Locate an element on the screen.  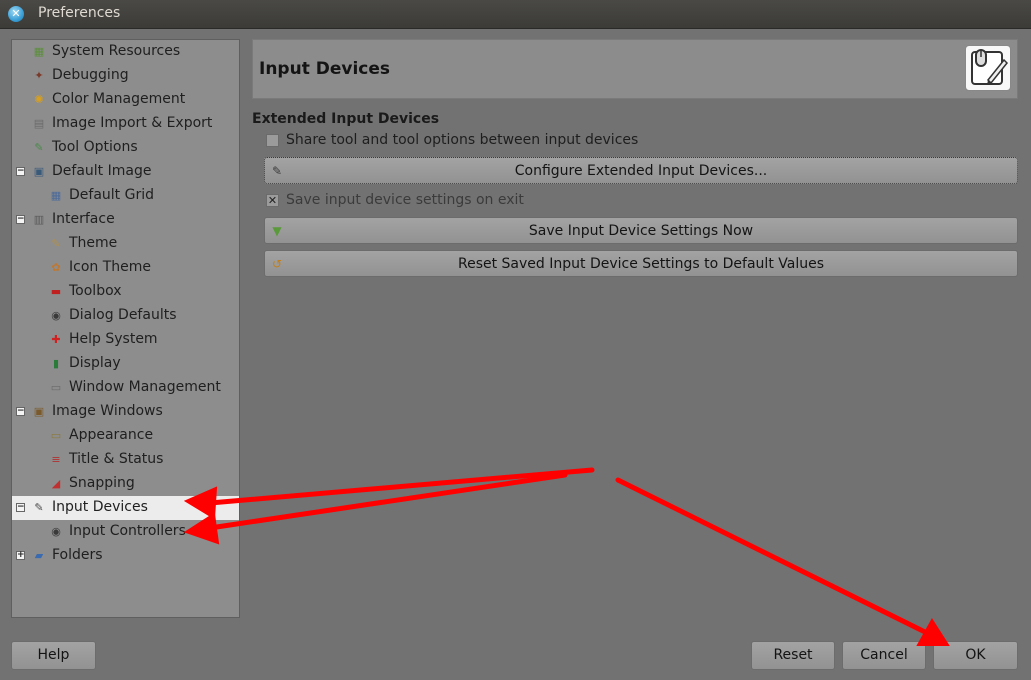
annotation-arrow-input-controllers is located at coordinates (387, 501).